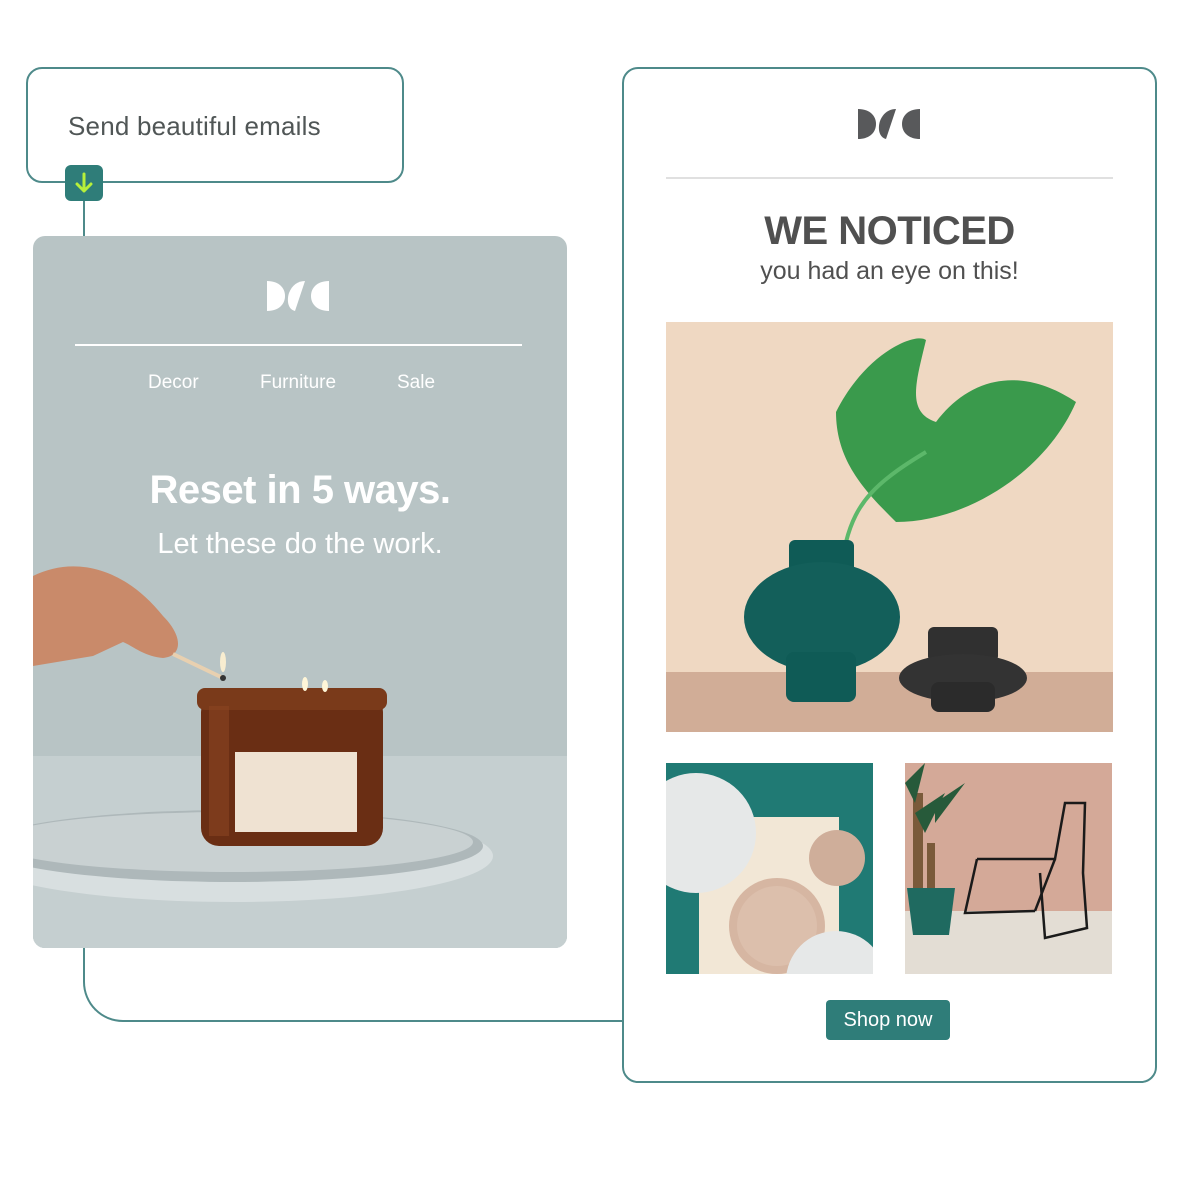 This screenshot has height=1184, width=1184. Describe the element at coordinates (194, 126) in the screenshot. I see `trigger-step-label: Send beautiful emails` at that location.